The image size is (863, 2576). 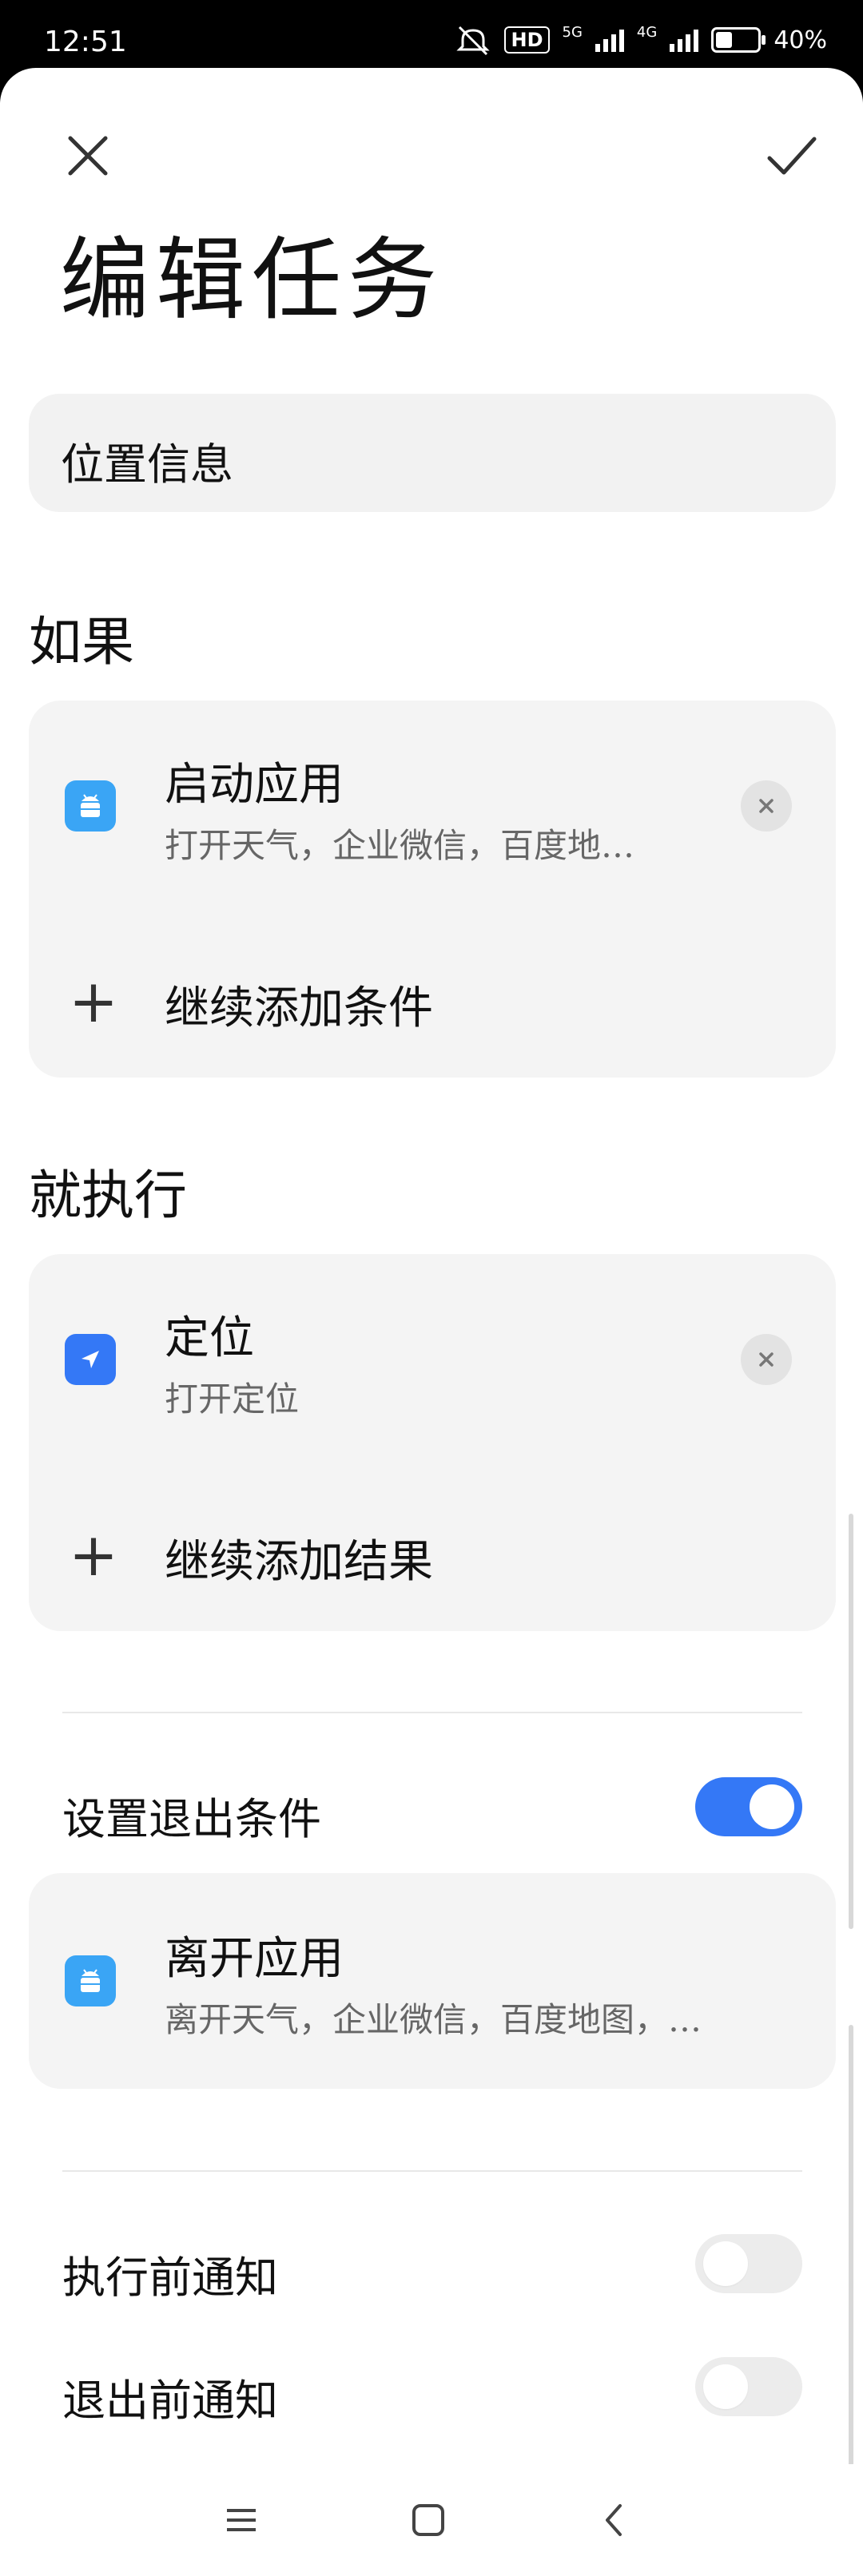 I want to click on remove-action-button, so click(x=766, y=1360).